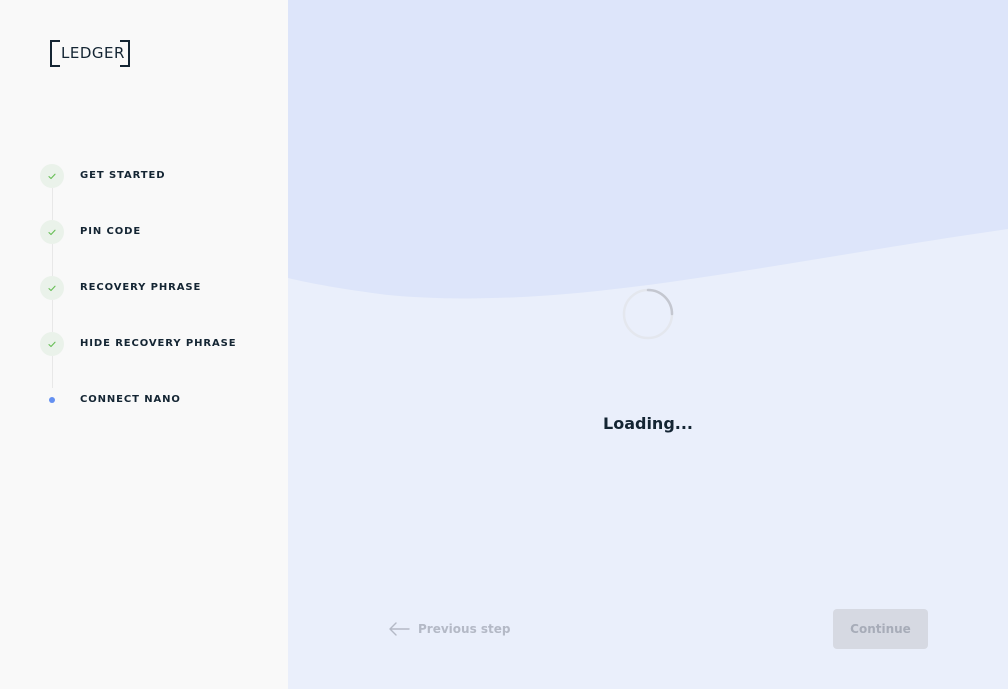  I want to click on previous-step-button: Previous step, so click(449, 629).